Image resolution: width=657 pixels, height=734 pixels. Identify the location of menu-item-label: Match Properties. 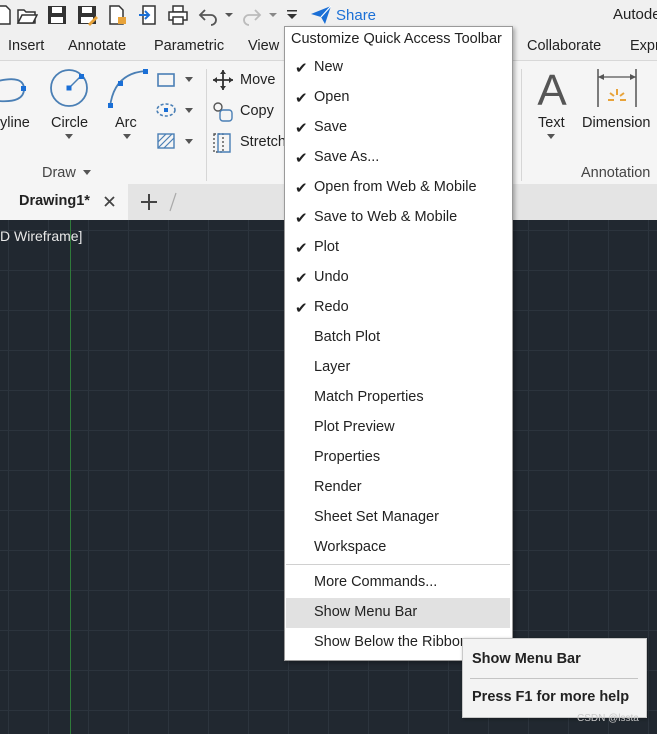
(369, 397).